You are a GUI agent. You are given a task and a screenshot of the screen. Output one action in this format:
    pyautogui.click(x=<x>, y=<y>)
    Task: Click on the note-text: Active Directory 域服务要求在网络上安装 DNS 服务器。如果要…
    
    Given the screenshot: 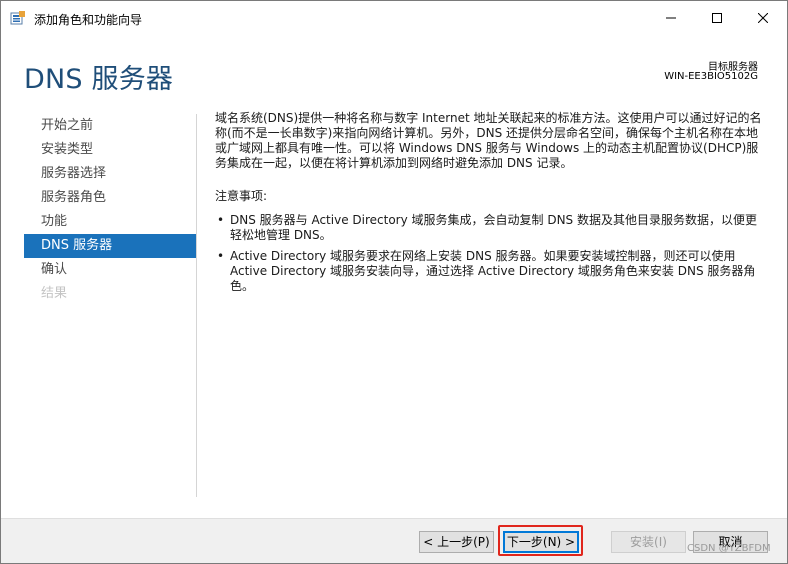 What is the action you would take?
    pyautogui.click(x=493, y=271)
    